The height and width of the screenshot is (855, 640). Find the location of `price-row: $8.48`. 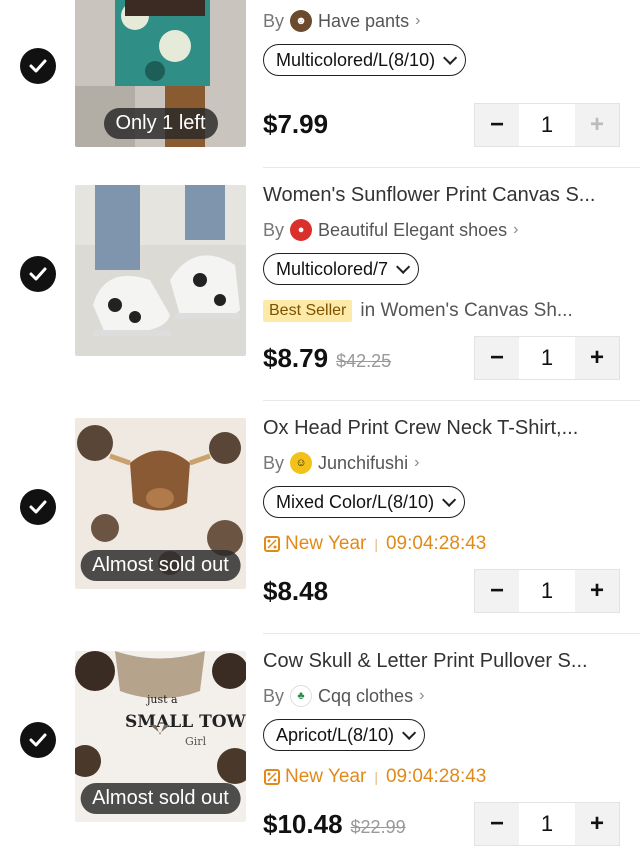

price-row: $8.48 is located at coordinates (295, 591).